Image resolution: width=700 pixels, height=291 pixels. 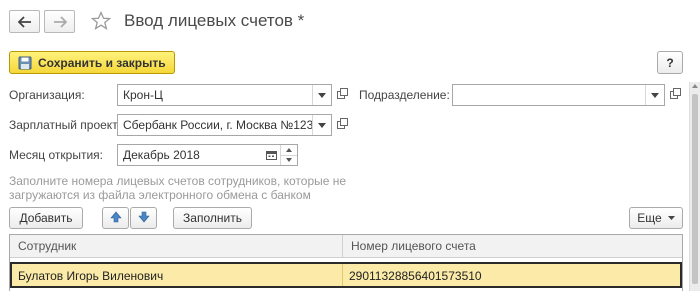 I want to click on more-button: Еще, so click(x=656, y=218).